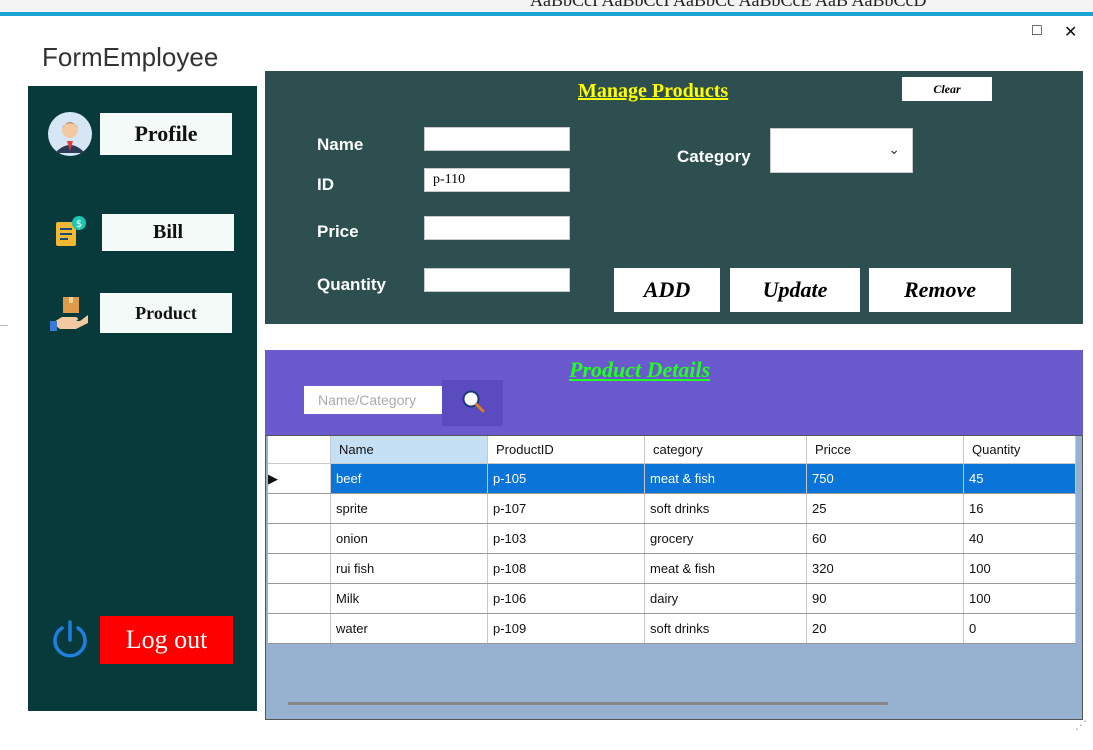 The height and width of the screenshot is (750, 1093). What do you see at coordinates (566, 450) in the screenshot?
I see `column-header-productid: ProductID` at bounding box center [566, 450].